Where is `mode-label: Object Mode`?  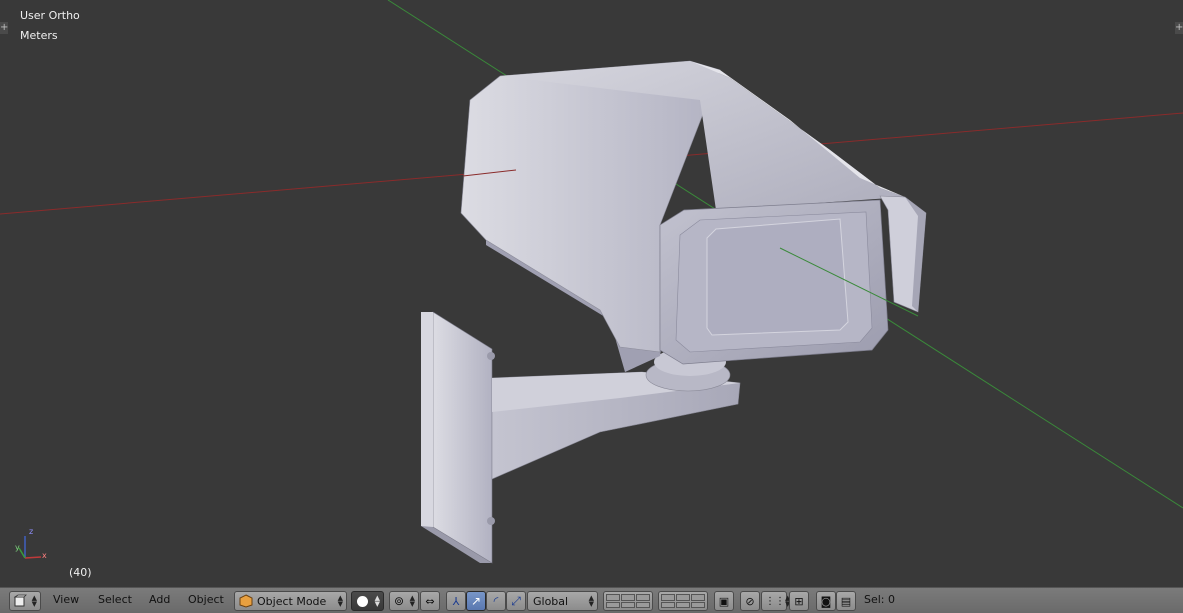 mode-label: Object Mode is located at coordinates (292, 601).